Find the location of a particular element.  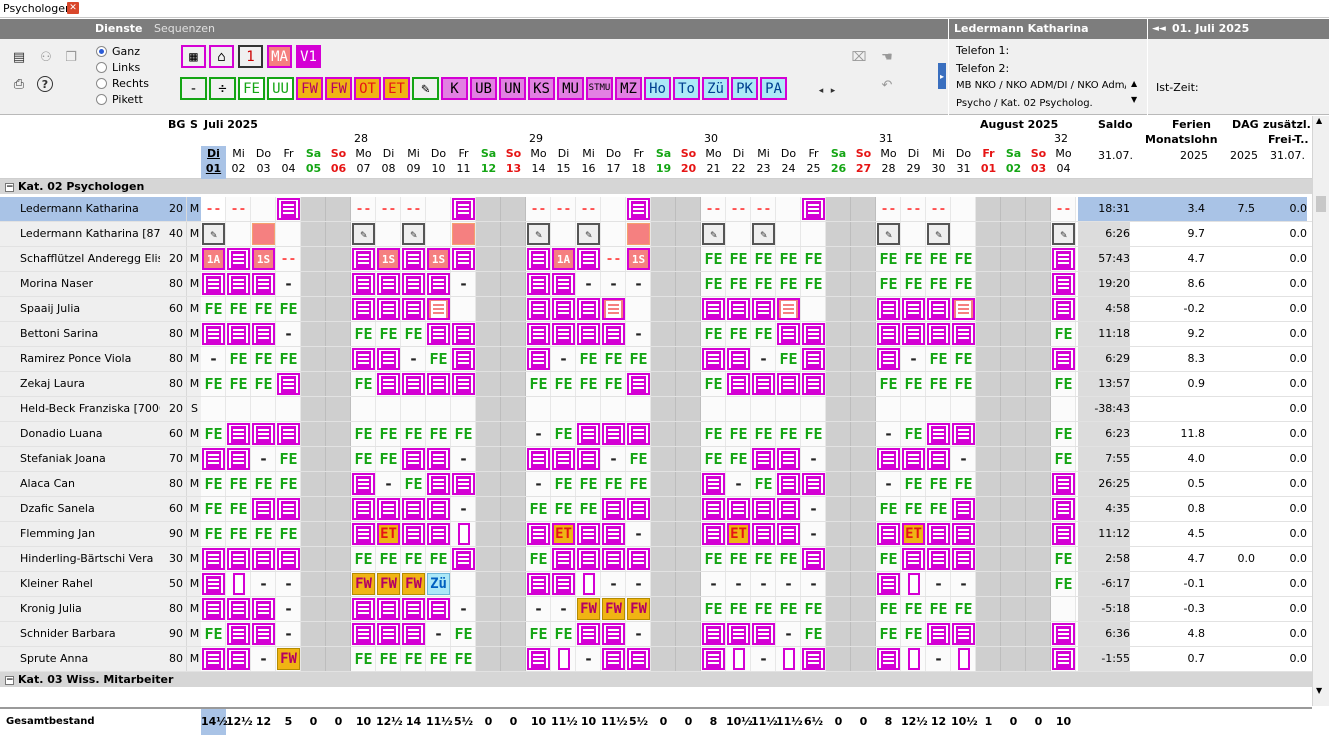

code-button-row2: OT is located at coordinates (367, 88).